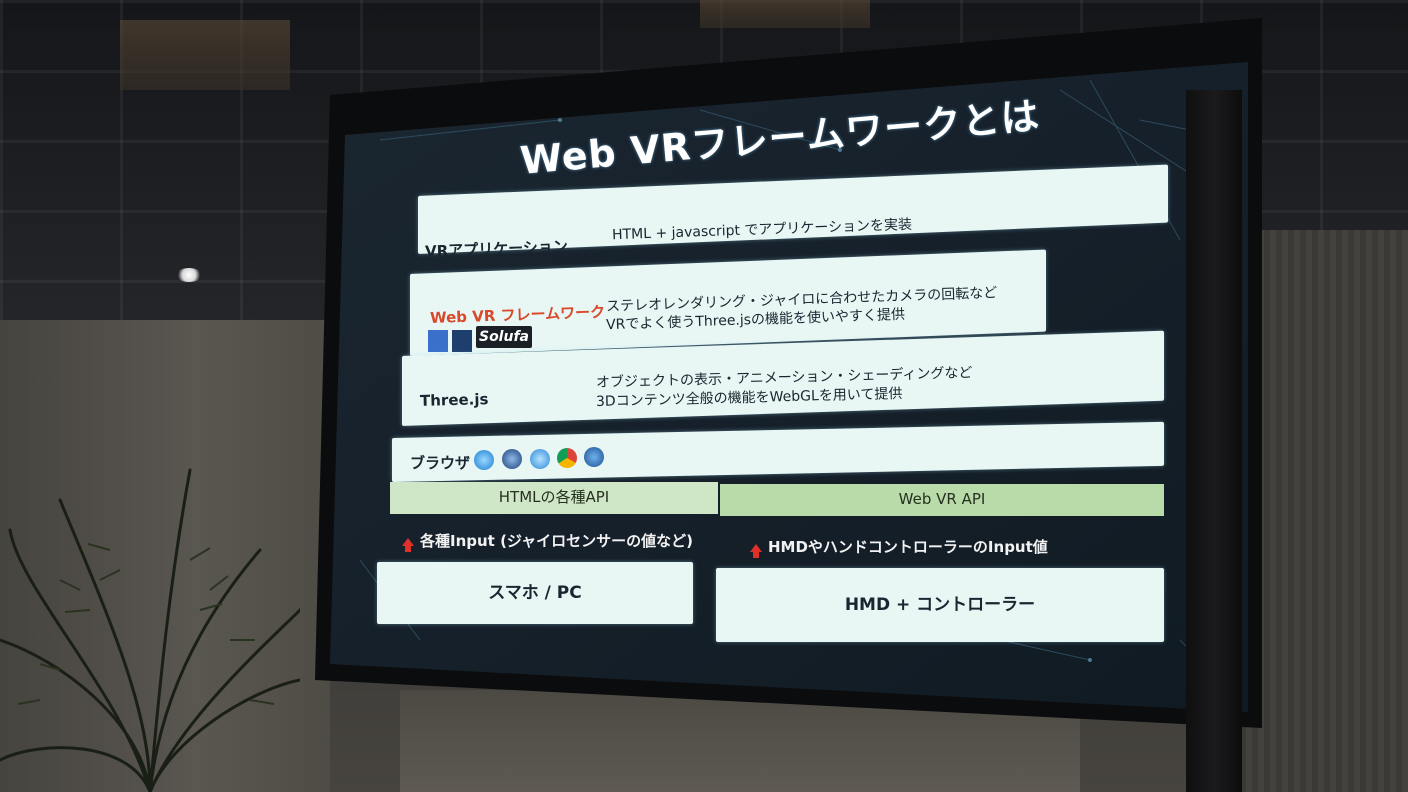  Describe the element at coordinates (535, 593) in the screenshot. I see `device-smartphone-pc: スマホ / PC` at that location.